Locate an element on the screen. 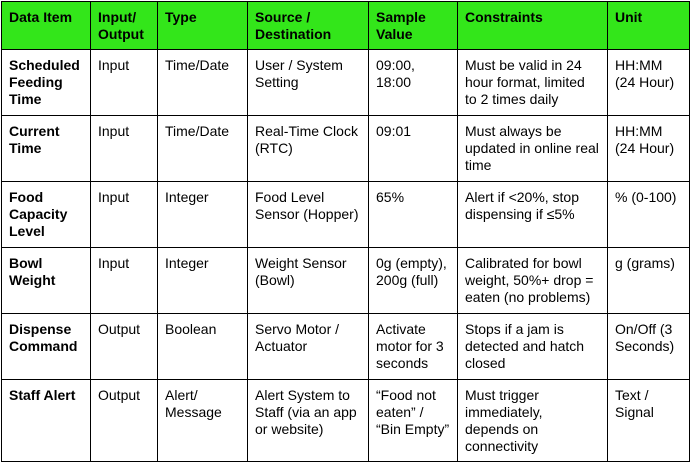 Image resolution: width=691 pixels, height=465 pixels. cell-unit: On/Off (3 Seconds) is located at coordinates (648, 346).